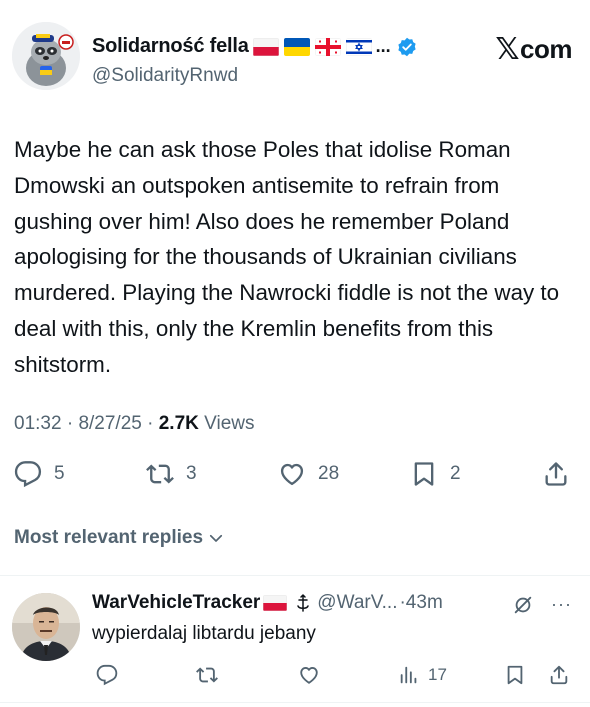 The width and height of the screenshot is (590, 707). Describe the element at coordinates (435, 474) in the screenshot. I see `bookmark-button: 2` at that location.